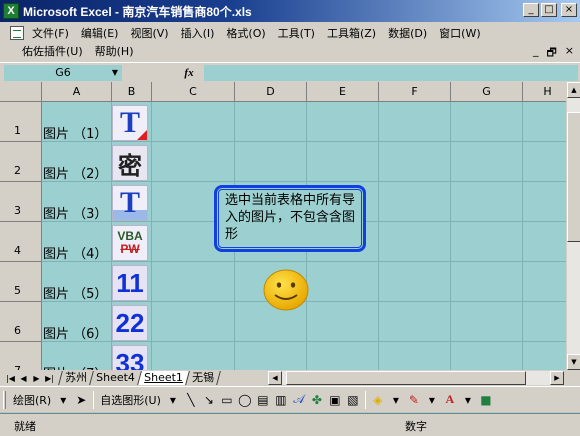 This screenshot has width=580, height=436. Describe the element at coordinates (77, 252) in the screenshot. I see `cell-a4: 图片 （4）` at that location.